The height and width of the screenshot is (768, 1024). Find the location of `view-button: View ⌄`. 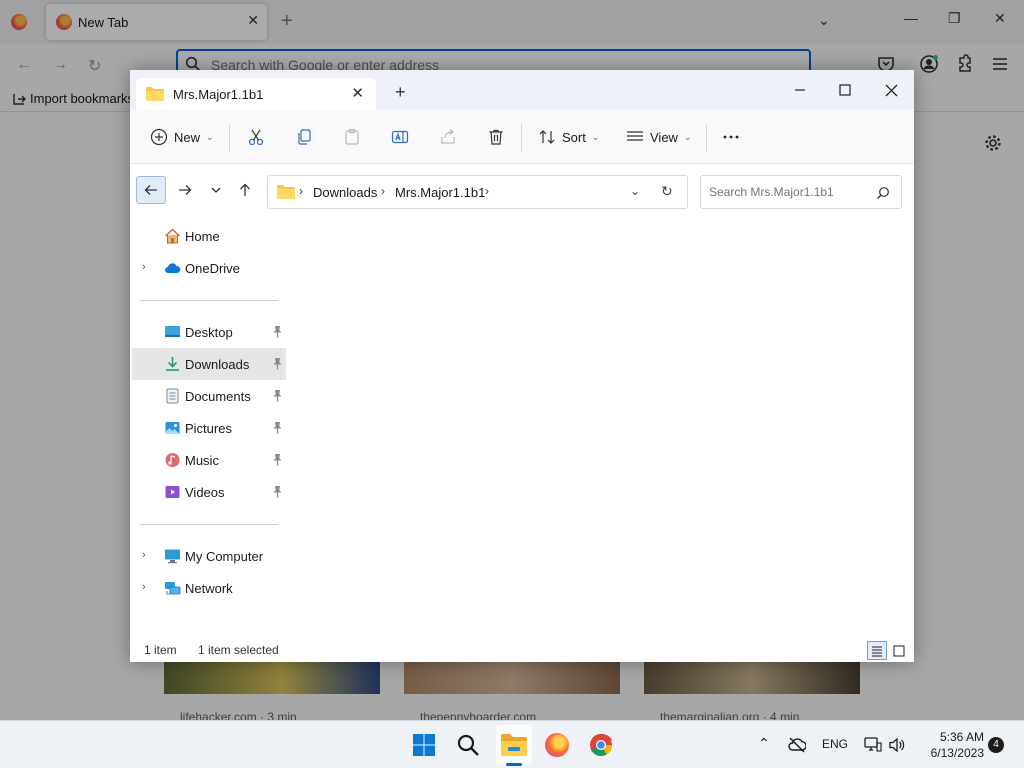

view-button: View ⌄ is located at coordinates (659, 137).